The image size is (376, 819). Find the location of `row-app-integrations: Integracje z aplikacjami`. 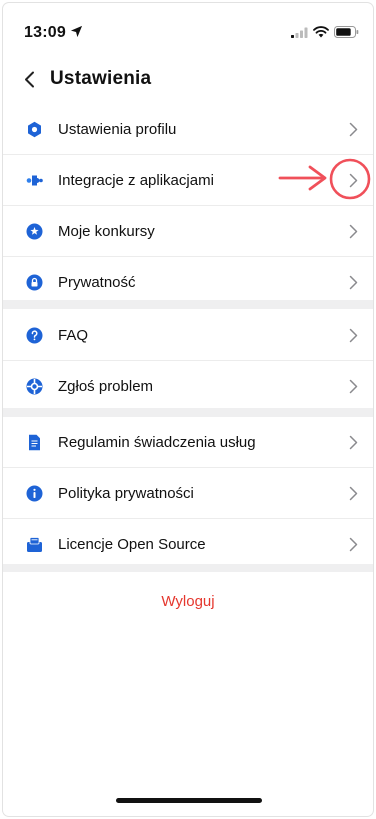

row-app-integrations: Integracje z aplikacjami is located at coordinates (188, 180).